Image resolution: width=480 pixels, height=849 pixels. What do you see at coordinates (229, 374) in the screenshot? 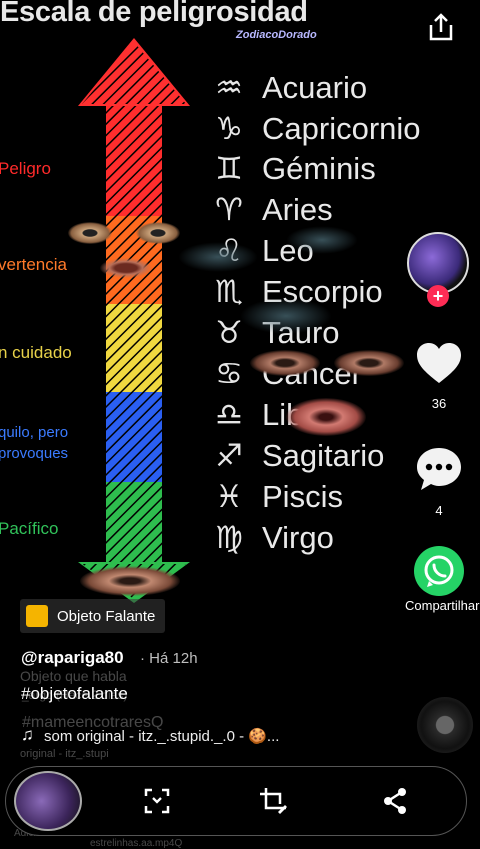
I see `cancer-icon: ♋` at bounding box center [229, 374].